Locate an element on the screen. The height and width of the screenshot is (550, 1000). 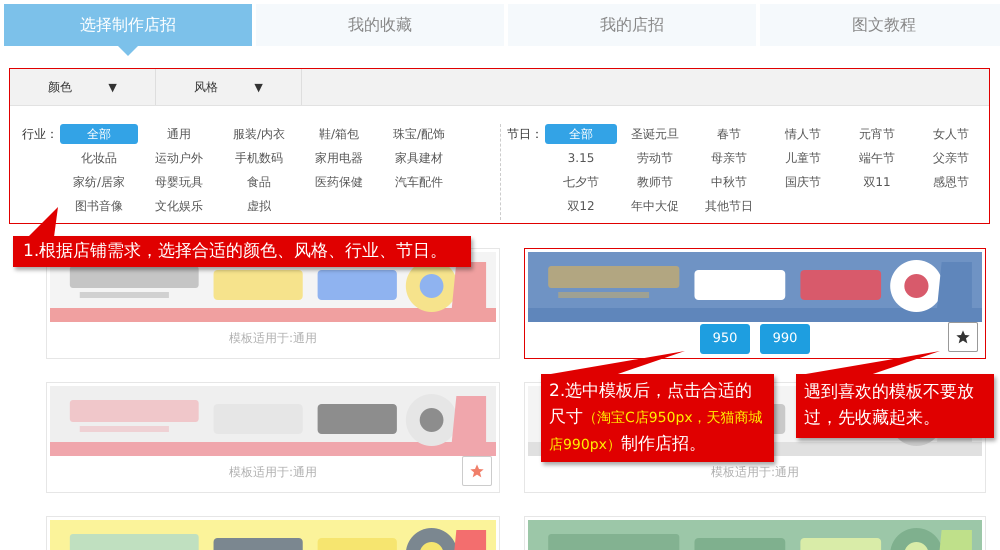
filter-option: 3.15 is located at coordinates (581, 158).